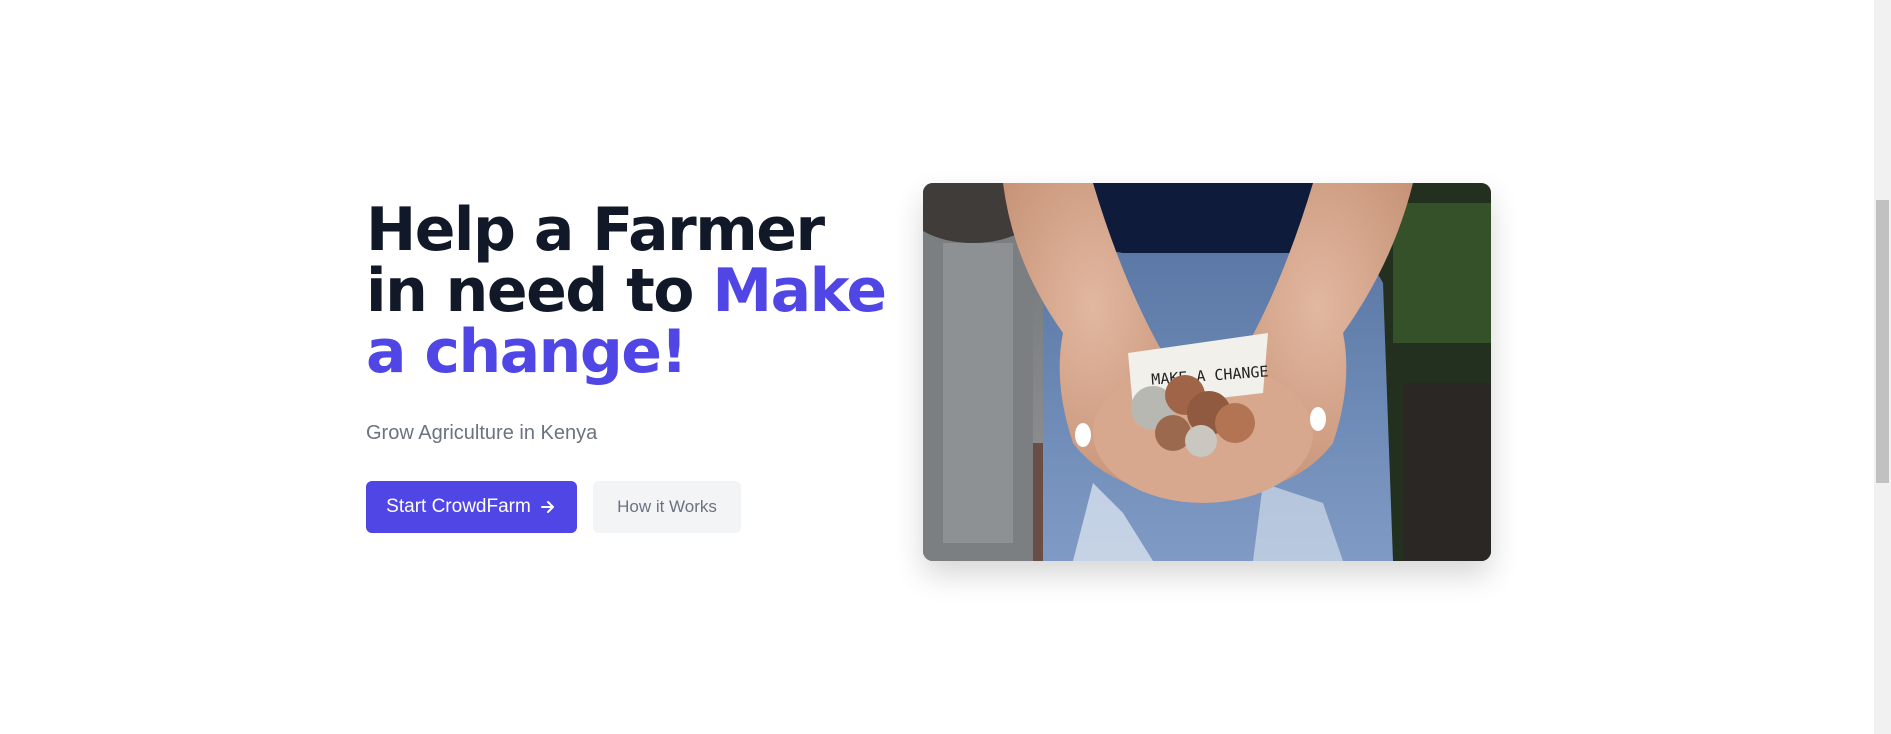 This screenshot has width=1891, height=734. I want to click on hero-subtitle: Grow Agriculture in Kenya, so click(482, 433).